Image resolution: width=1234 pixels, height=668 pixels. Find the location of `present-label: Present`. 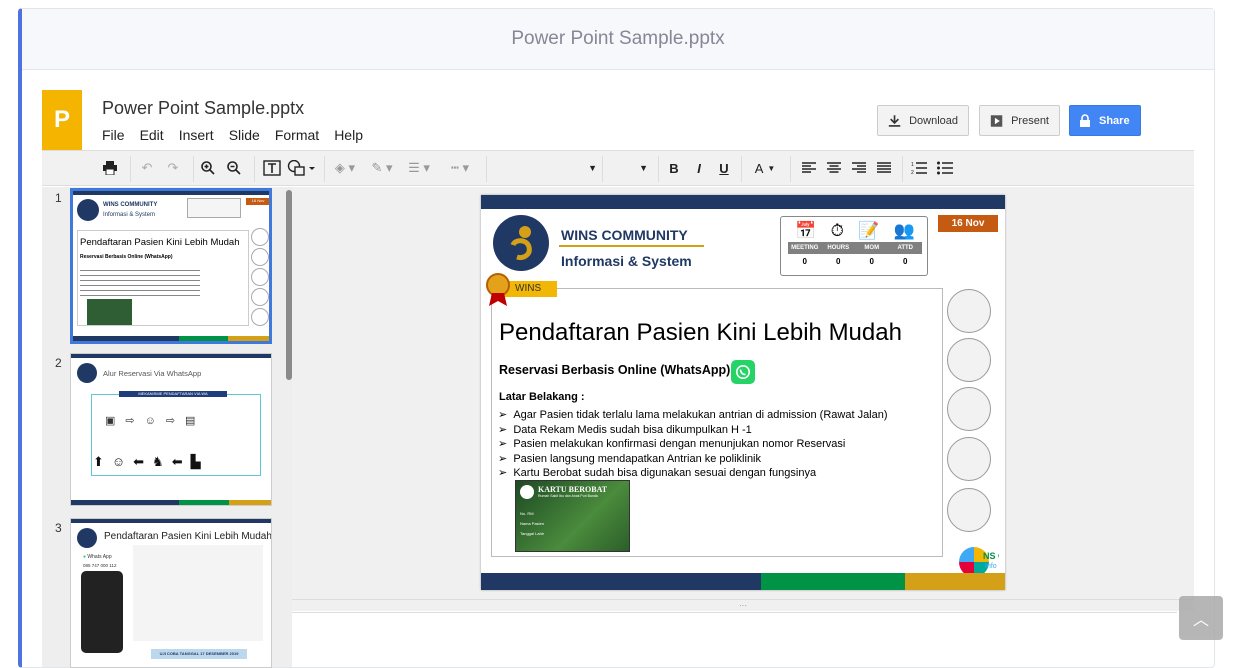

present-label: Present is located at coordinates (1030, 120).